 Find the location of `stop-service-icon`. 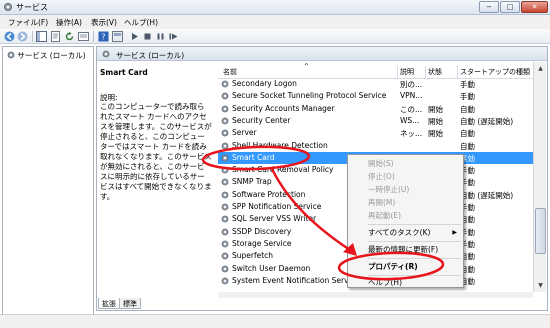

stop-service-icon is located at coordinates (147, 36).